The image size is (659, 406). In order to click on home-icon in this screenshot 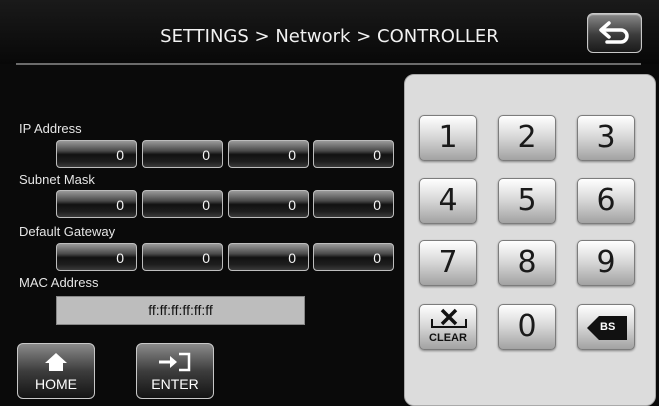, I will do `click(56, 362)`.